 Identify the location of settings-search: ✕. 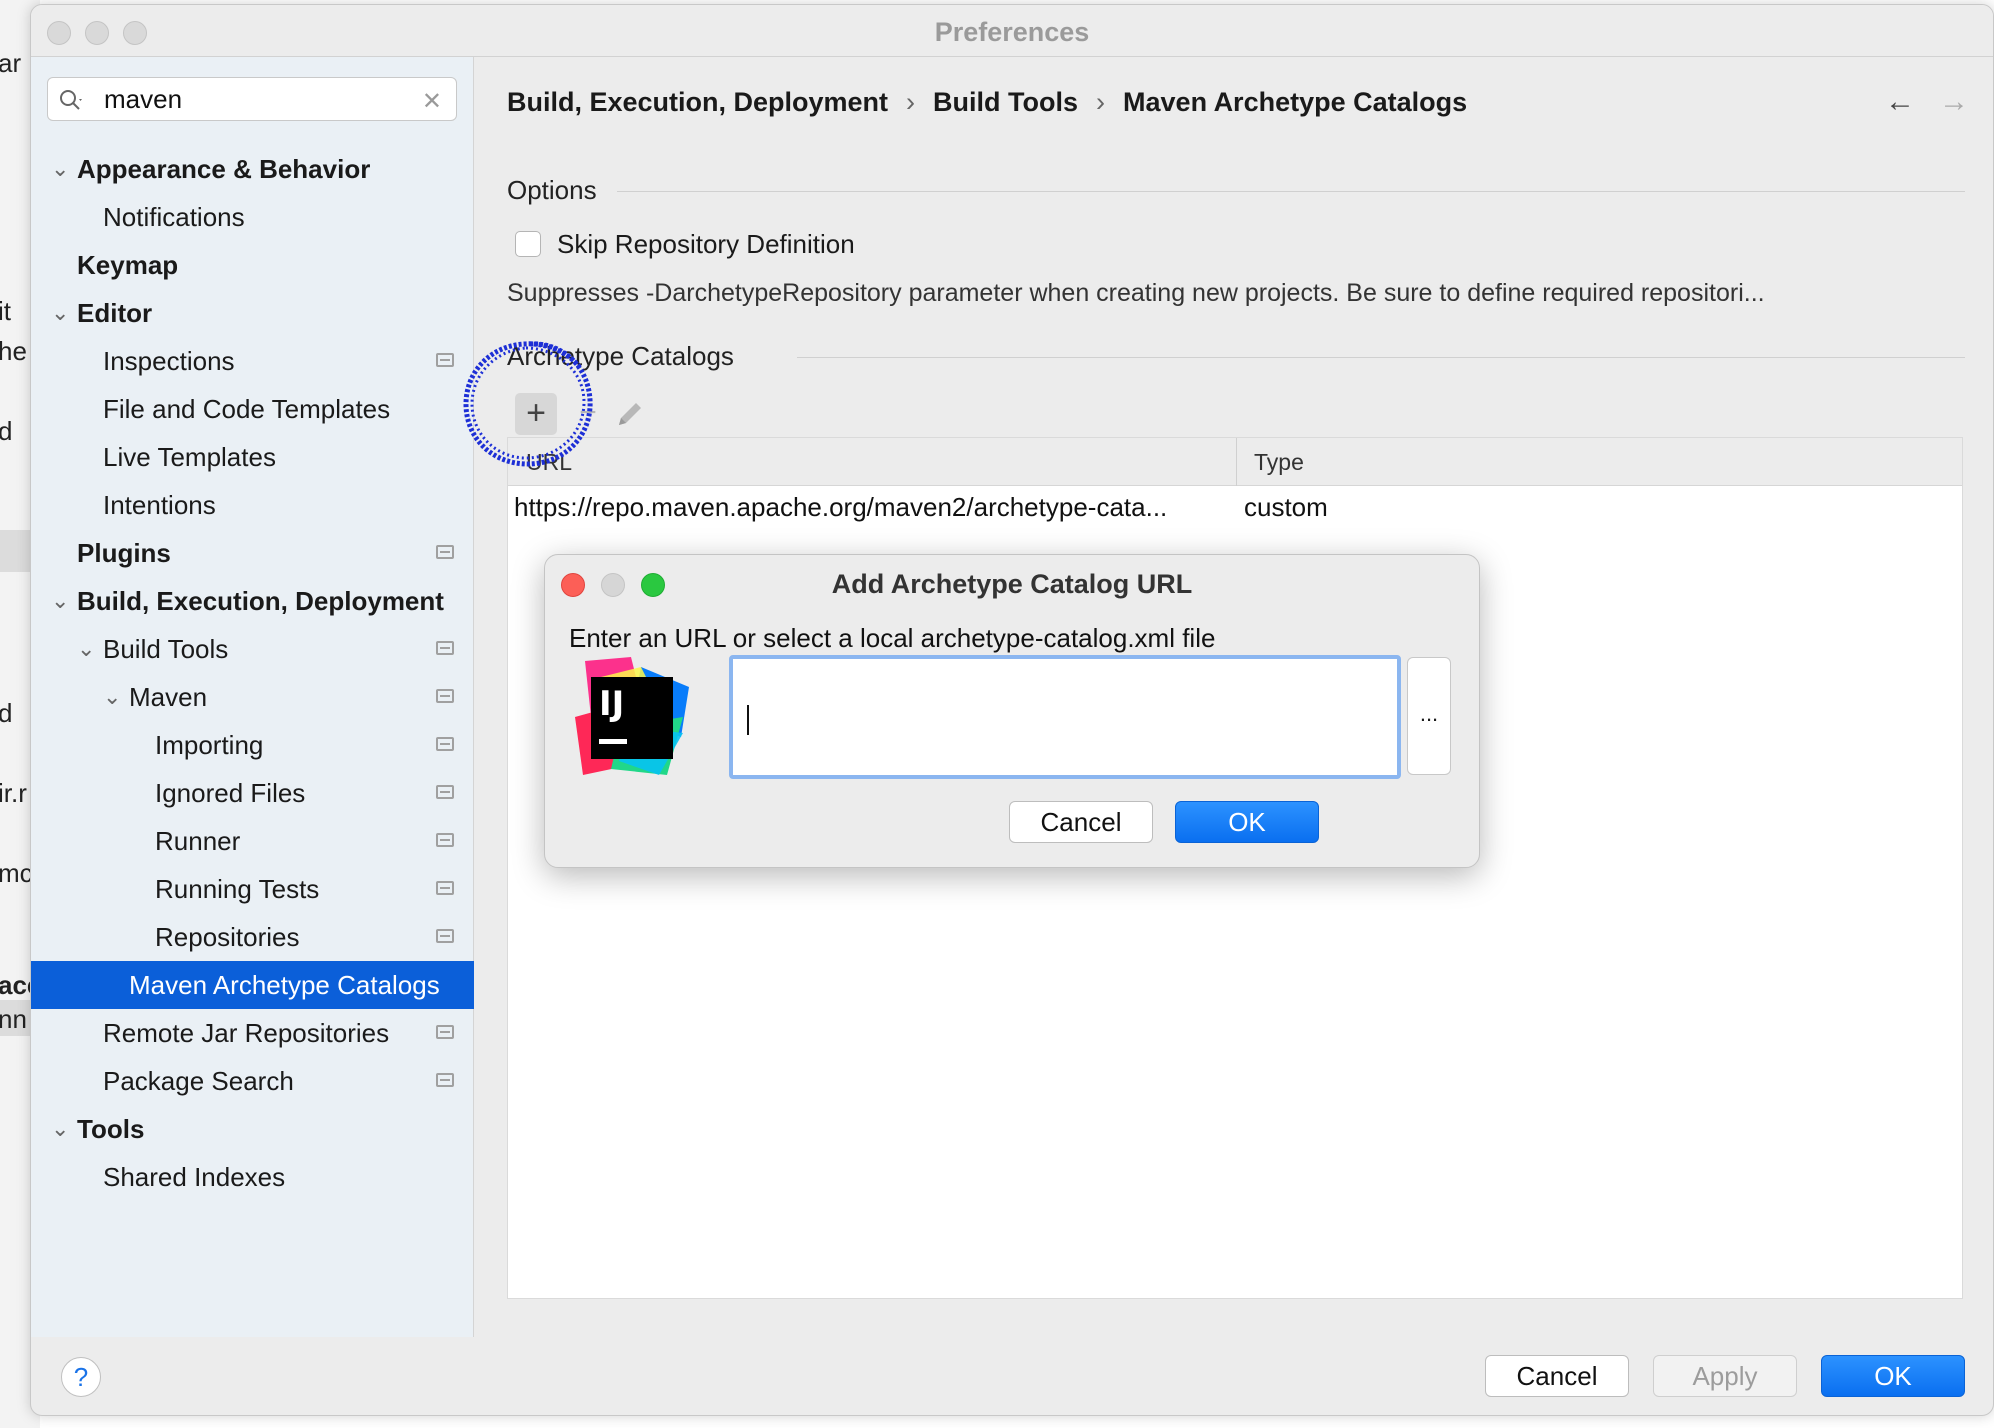
(252, 99).